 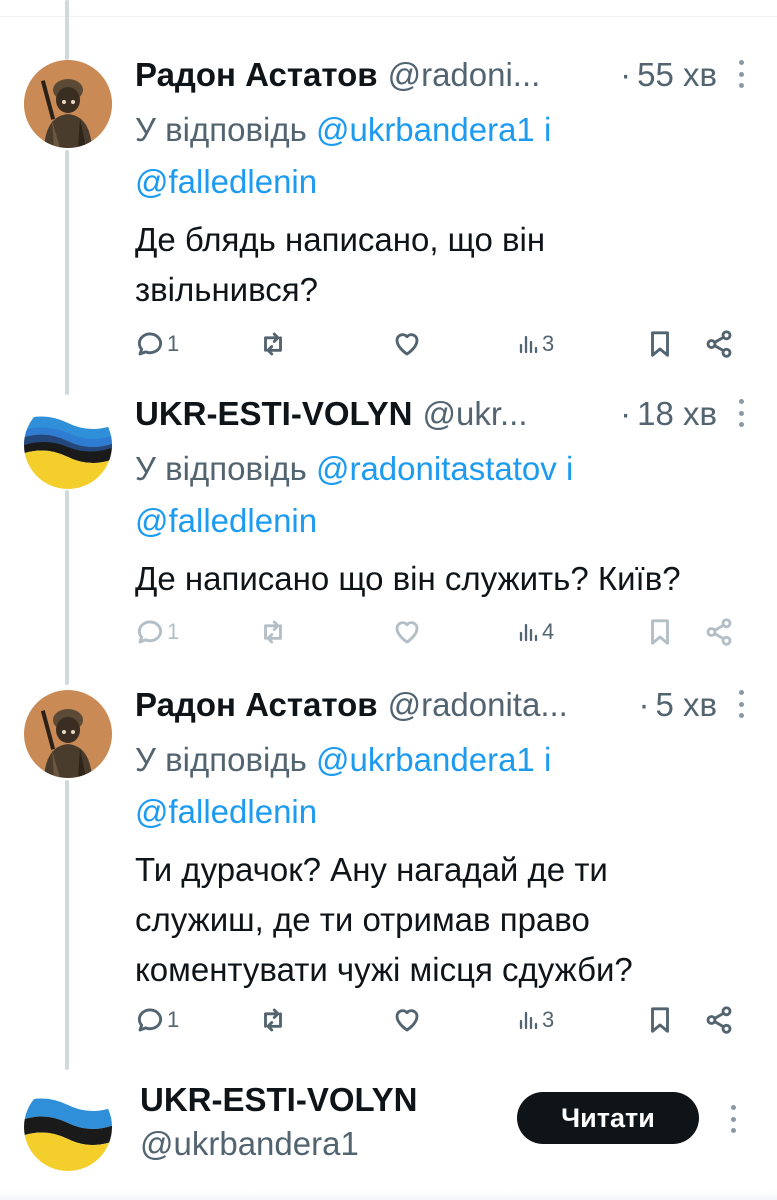 I want to click on tweet-text-line: звільнився?, so click(x=226, y=289).